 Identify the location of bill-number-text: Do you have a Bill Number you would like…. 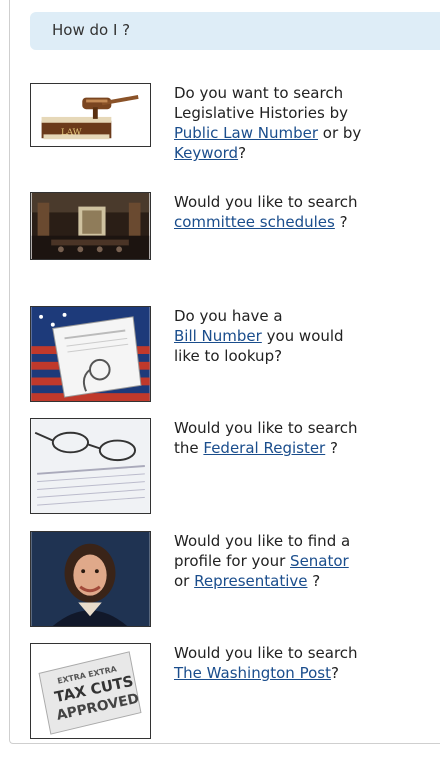
(259, 336).